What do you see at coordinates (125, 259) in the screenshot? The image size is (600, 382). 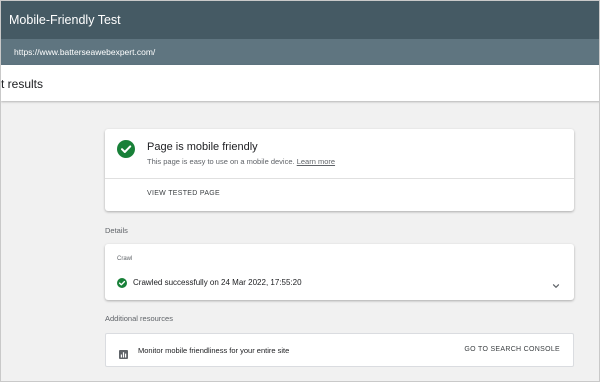 I see `crawl-label: Crawl` at bounding box center [125, 259].